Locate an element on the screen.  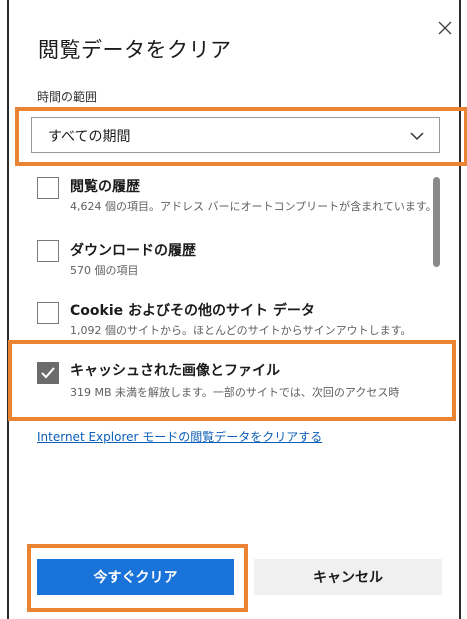
checkbox-browsing-history is located at coordinates (48, 188).